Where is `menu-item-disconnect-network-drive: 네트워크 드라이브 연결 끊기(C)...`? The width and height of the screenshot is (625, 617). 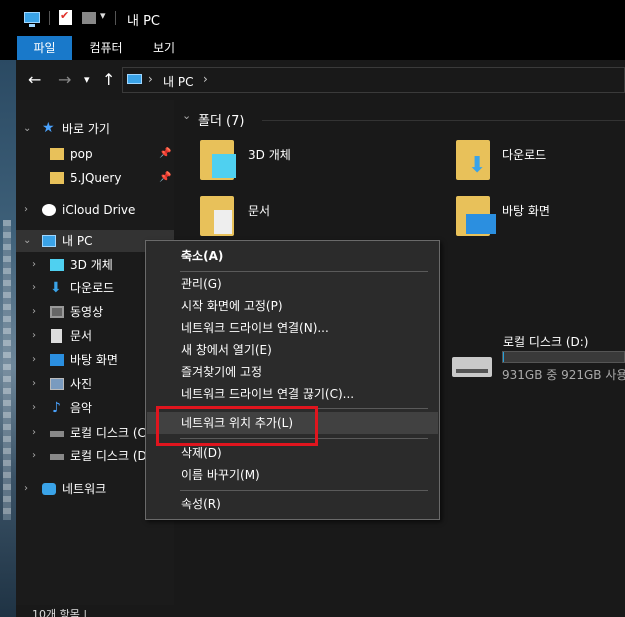
menu-item-disconnect-network-drive: 네트워크 드라이브 연결 끊기(C)... is located at coordinates (292, 394).